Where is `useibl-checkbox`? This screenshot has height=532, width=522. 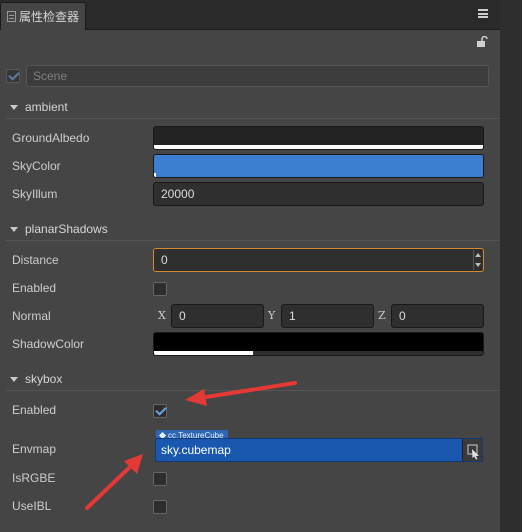 useibl-checkbox is located at coordinates (160, 507).